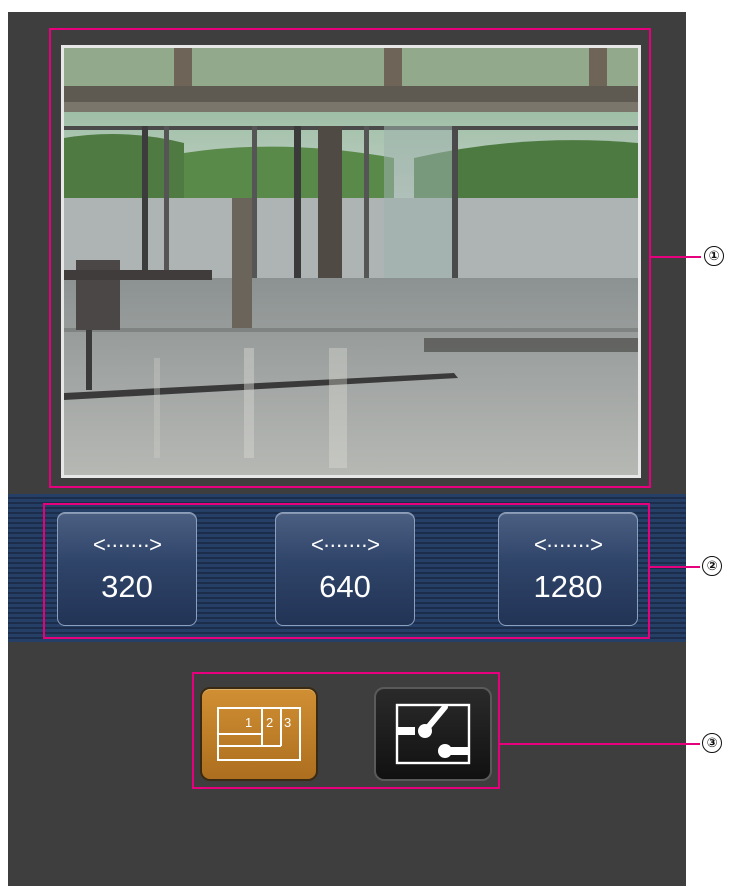  Describe the element at coordinates (712, 743) in the screenshot. I see `callout-marker-3: ③` at that location.